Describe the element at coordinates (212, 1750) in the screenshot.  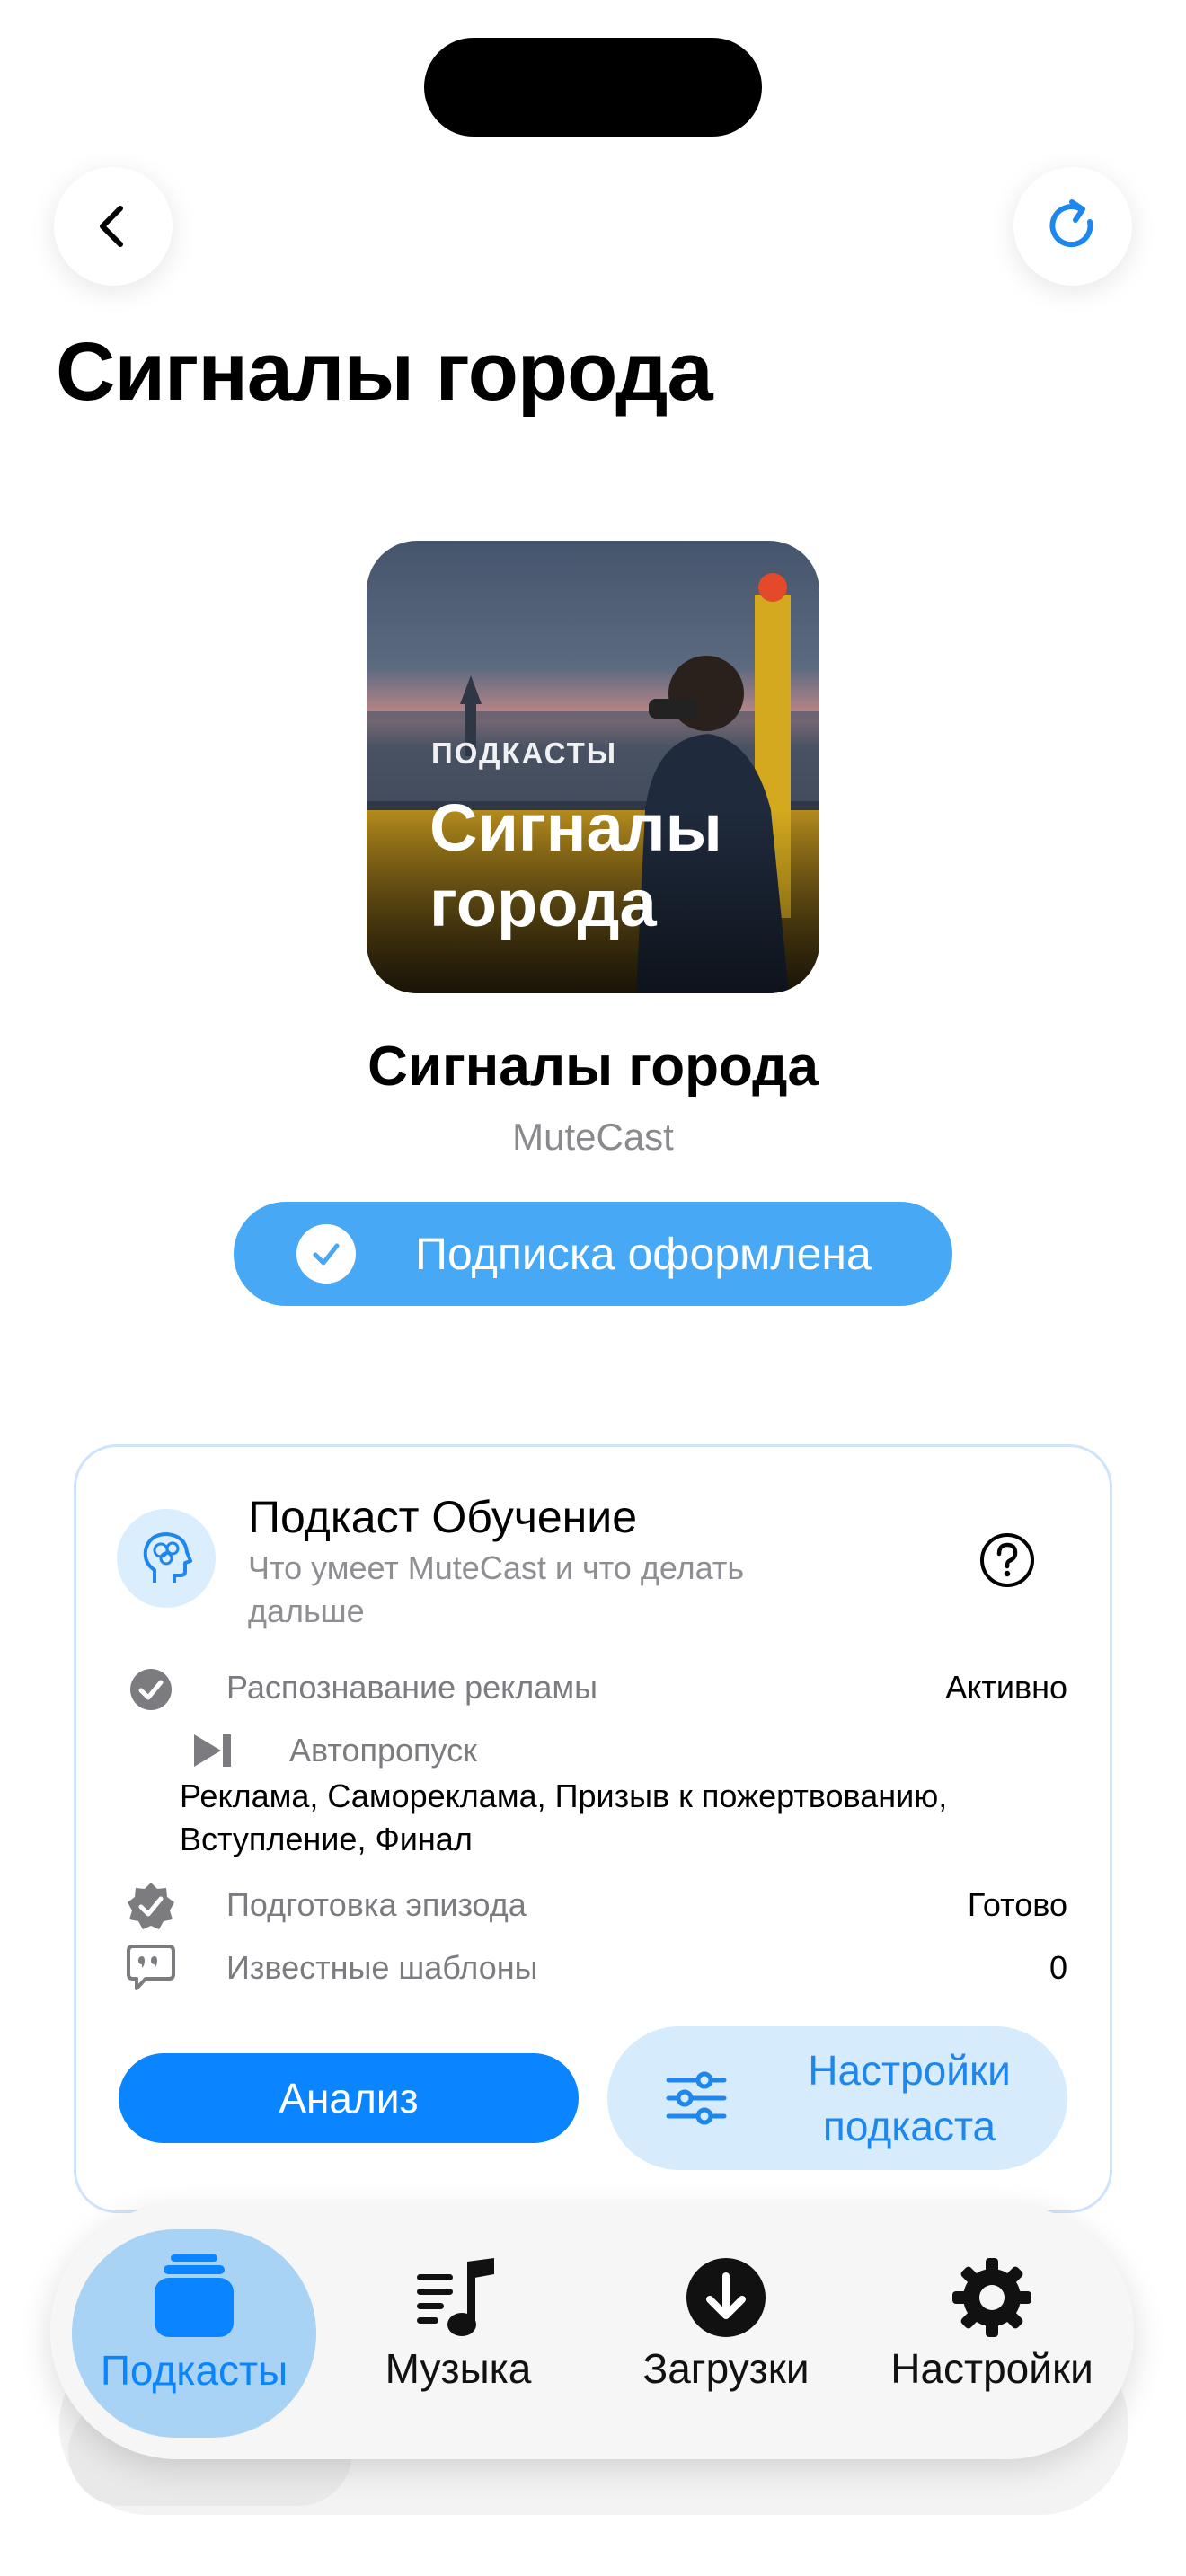
I see `skip-forward-icon` at that location.